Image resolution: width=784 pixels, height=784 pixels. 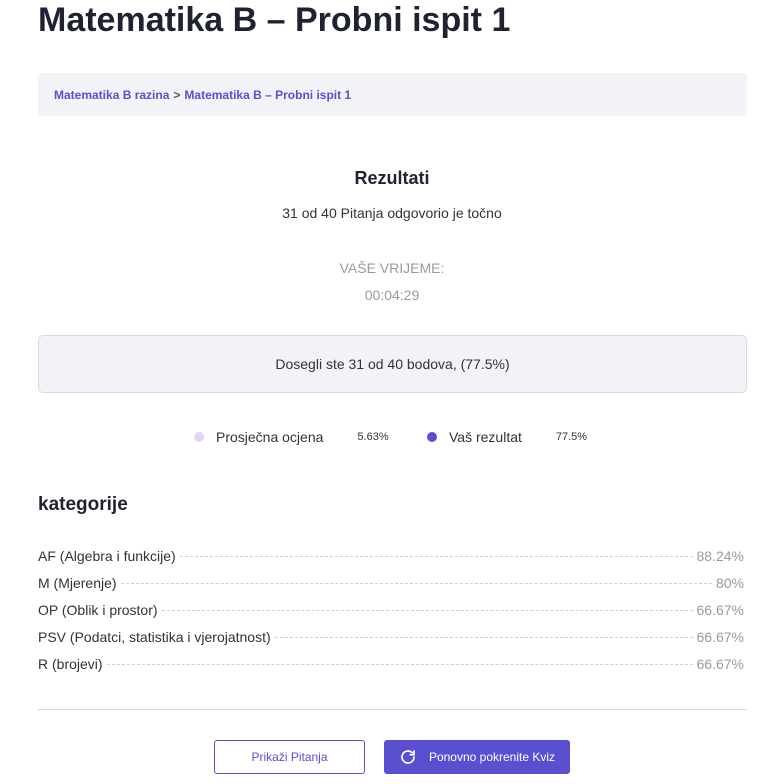 I want to click on category-name: AF (Algebra i funkcije), so click(x=107, y=556).